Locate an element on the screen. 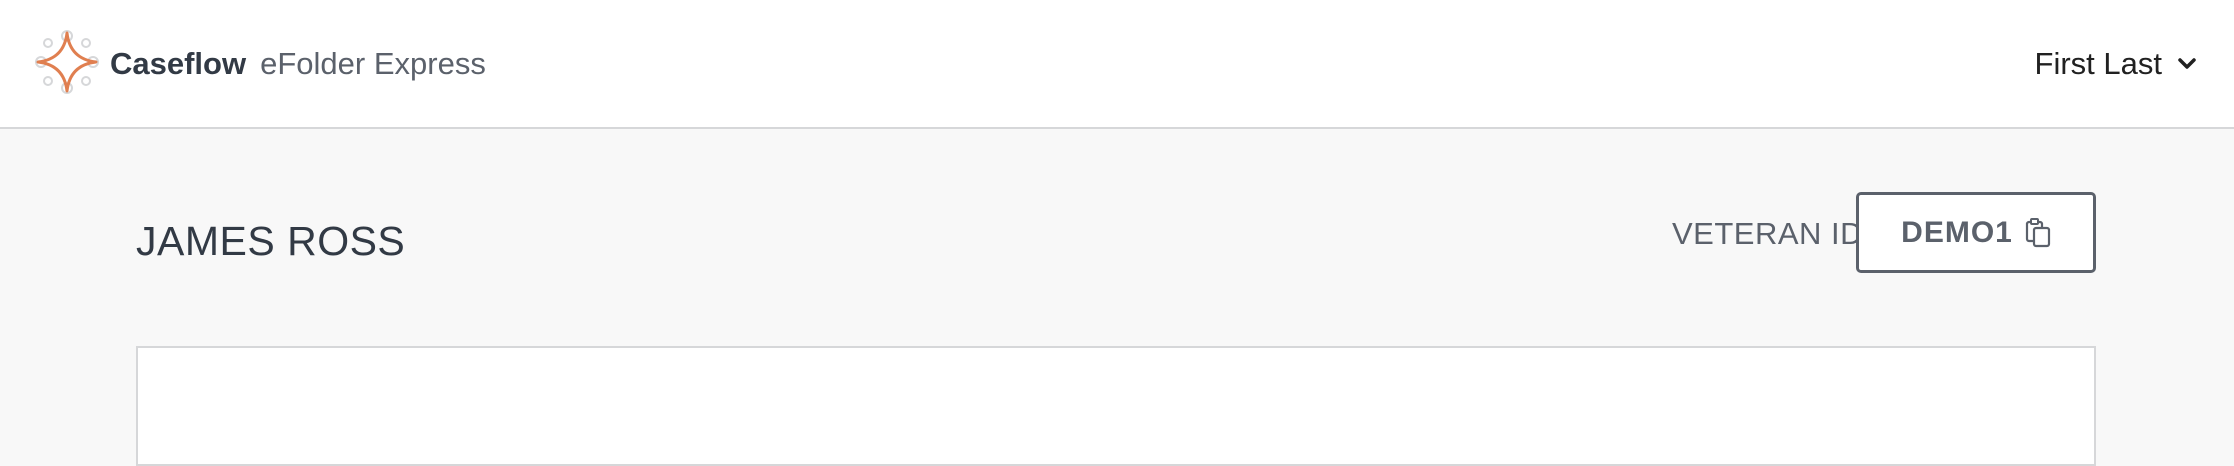  clipboard-icon is located at coordinates (2037, 232).